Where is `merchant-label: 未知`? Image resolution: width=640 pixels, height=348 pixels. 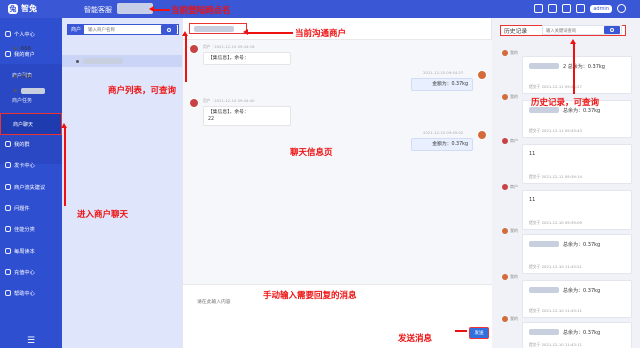 merchant-label: 未知 is located at coordinates (26, 77).